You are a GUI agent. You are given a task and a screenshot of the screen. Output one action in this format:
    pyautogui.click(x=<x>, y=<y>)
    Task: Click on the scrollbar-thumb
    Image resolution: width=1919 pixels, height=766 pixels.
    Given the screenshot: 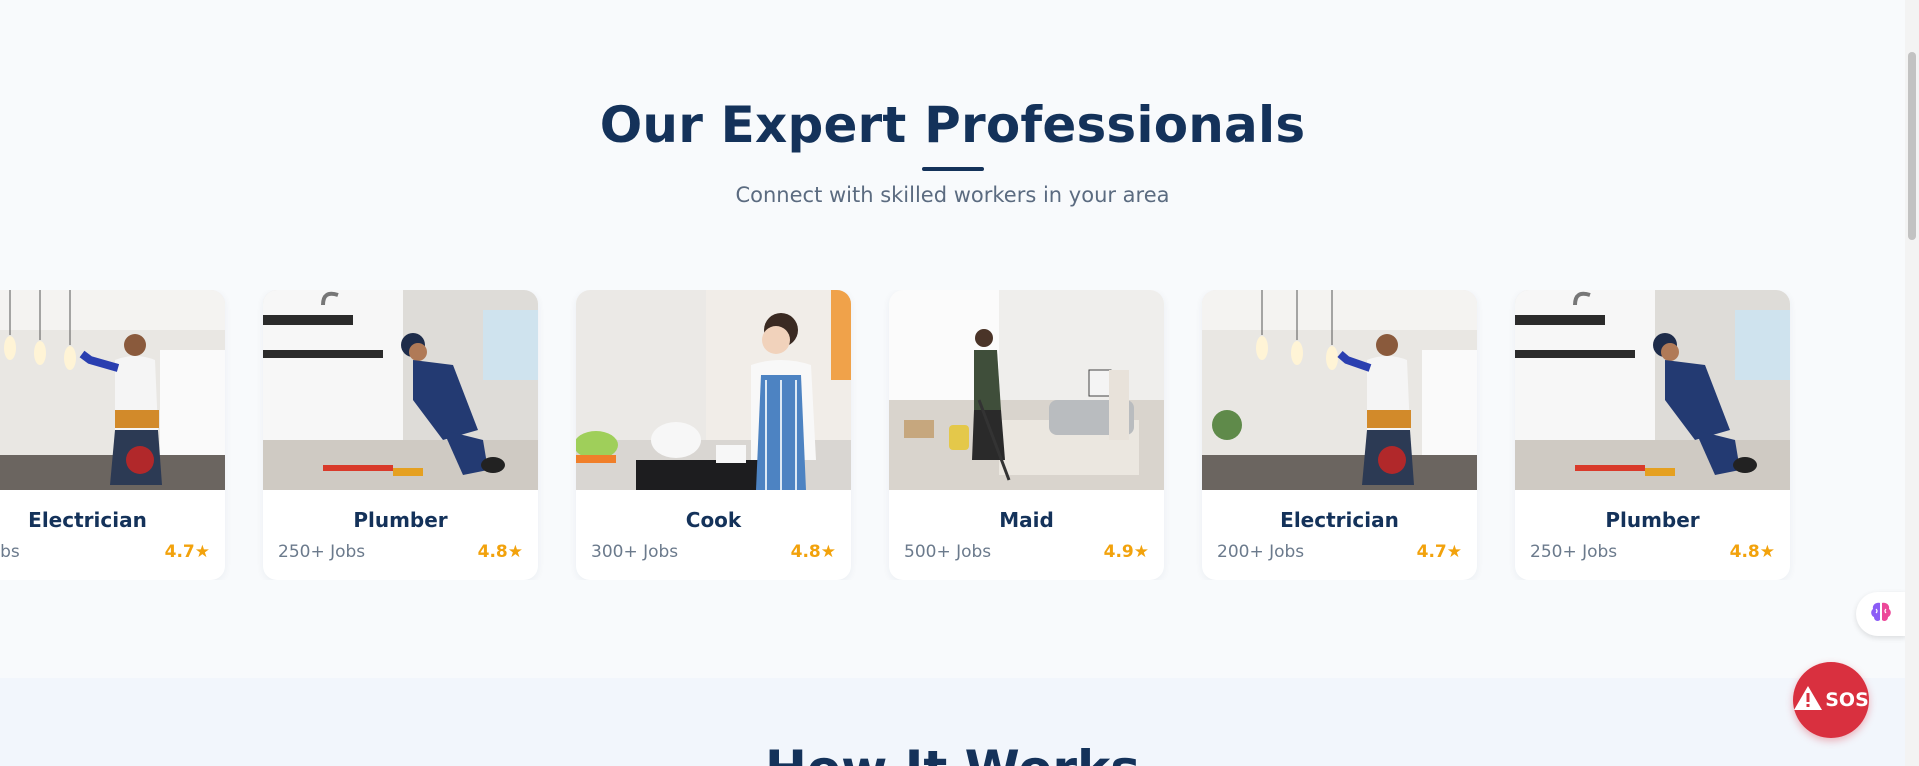 What is the action you would take?
    pyautogui.click(x=1912, y=146)
    